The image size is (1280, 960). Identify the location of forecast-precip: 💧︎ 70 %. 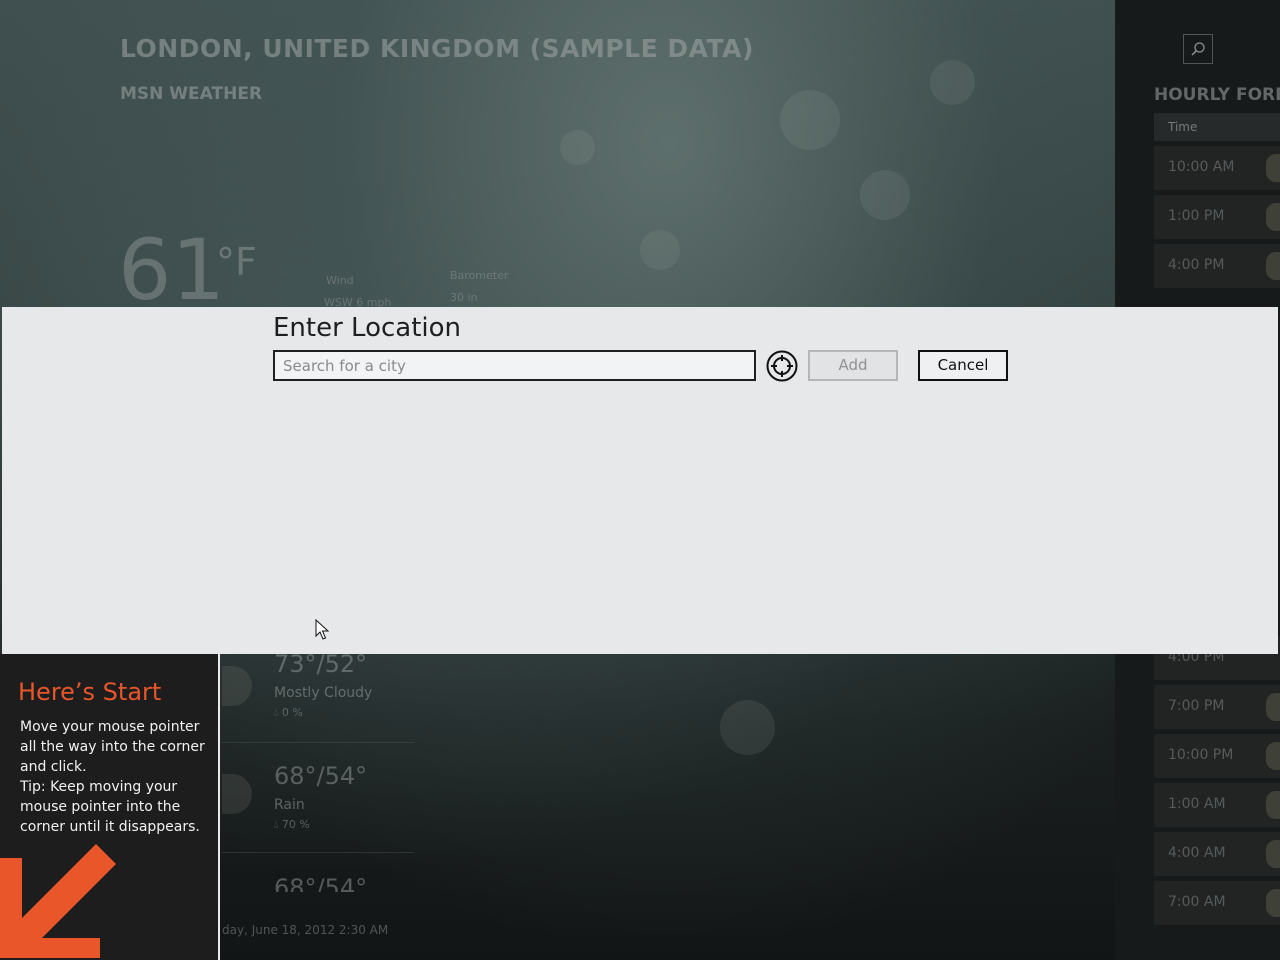
(292, 825).